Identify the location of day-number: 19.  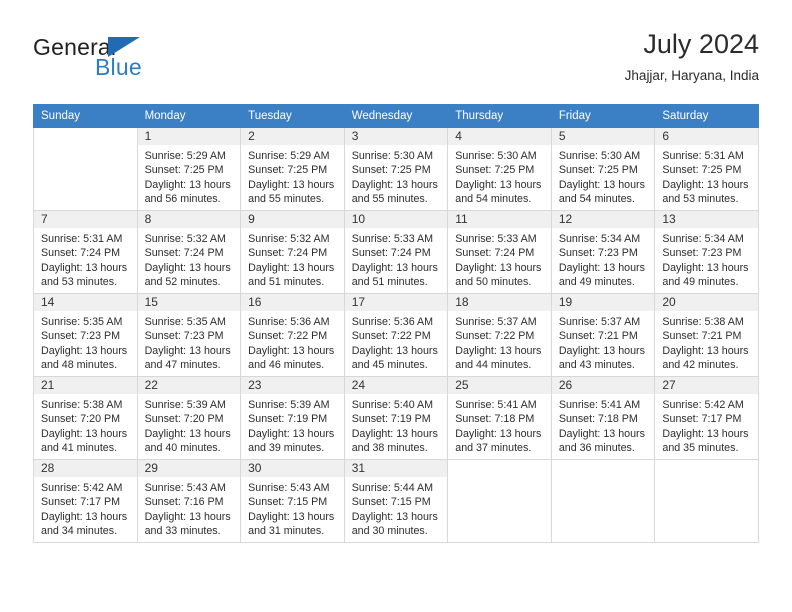
(603, 302).